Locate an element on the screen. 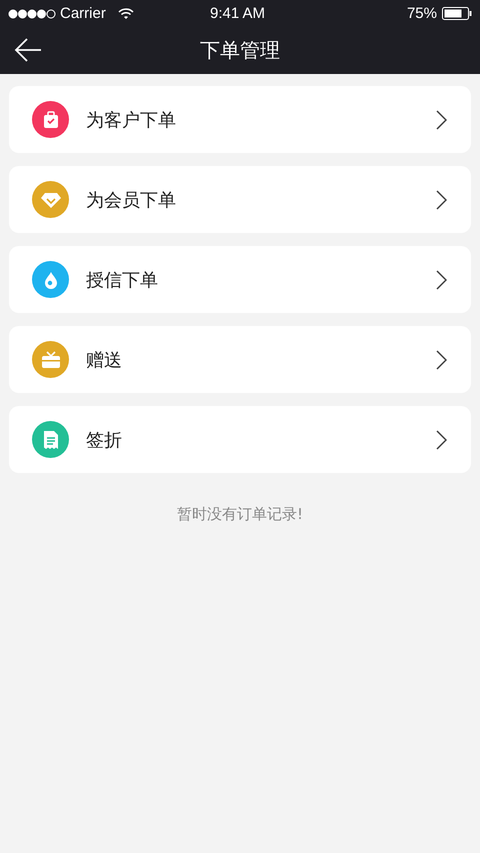 The image size is (480, 853). wifi-icon is located at coordinates (126, 14).